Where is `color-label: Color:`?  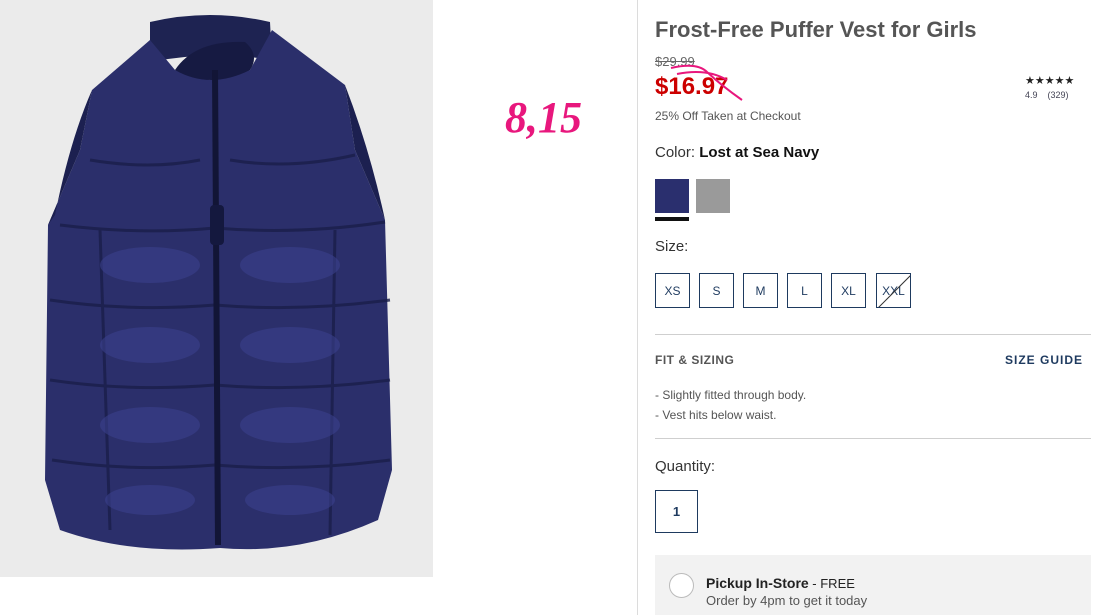
color-label: Color: is located at coordinates (675, 152).